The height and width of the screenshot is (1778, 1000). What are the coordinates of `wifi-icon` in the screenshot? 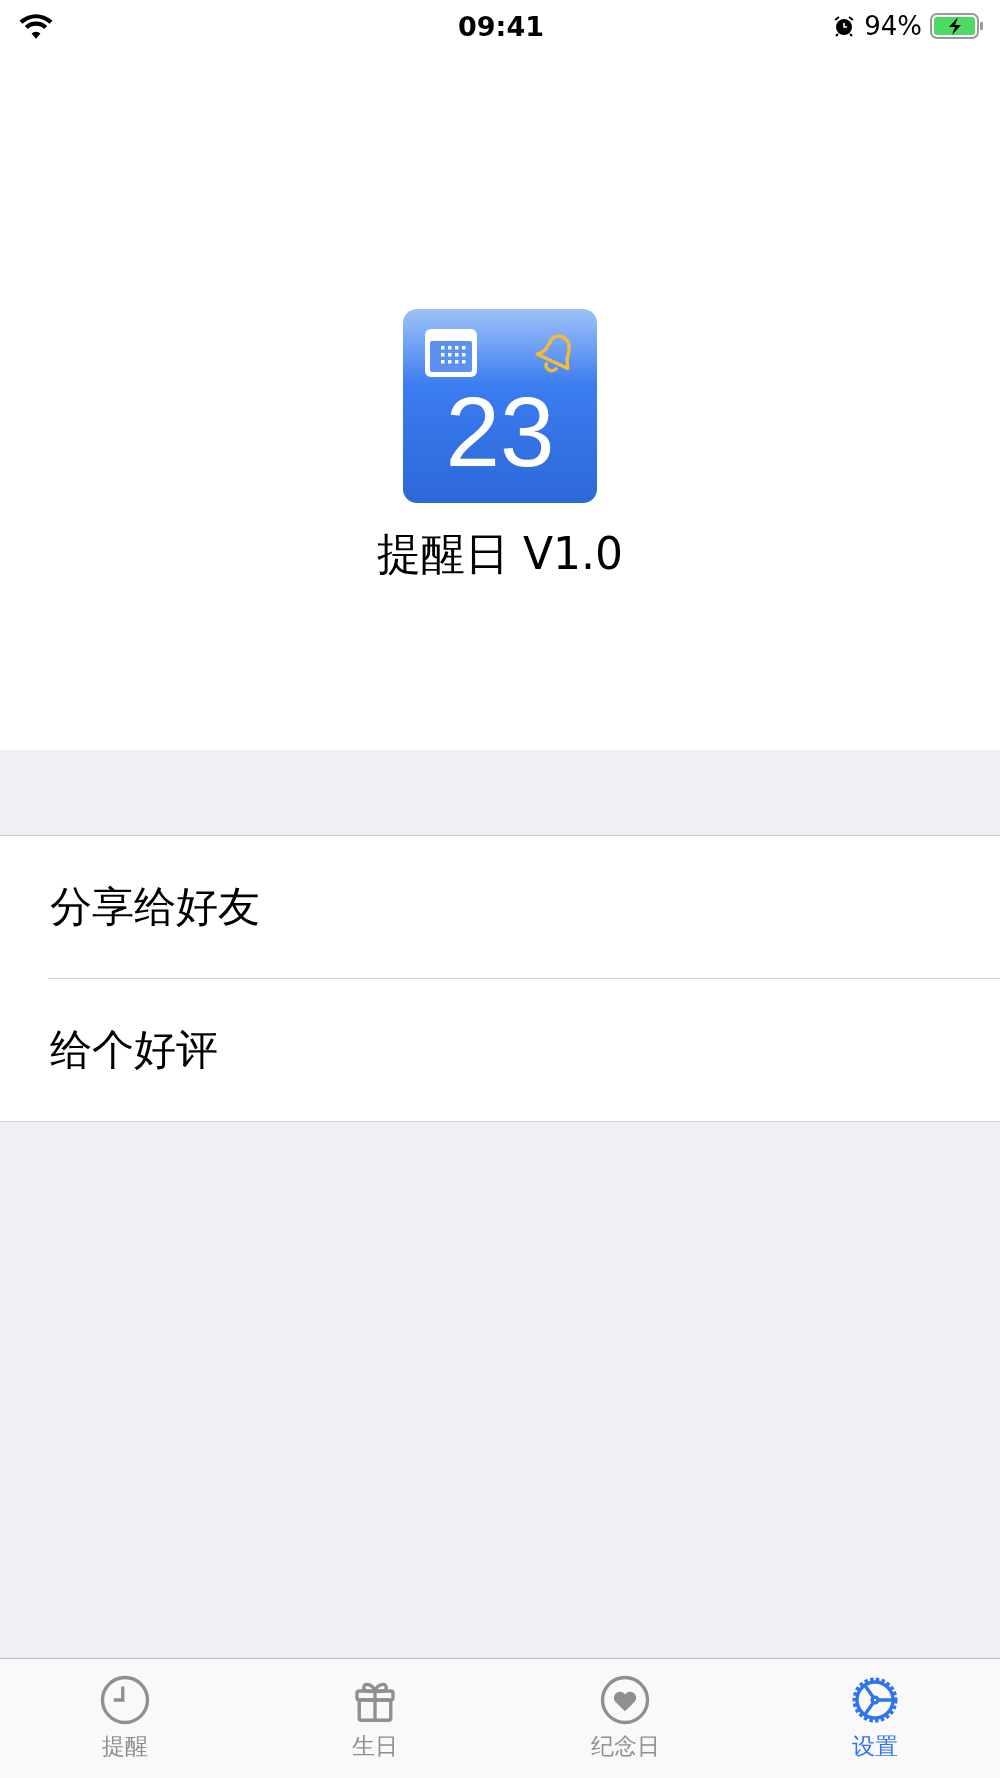 It's located at (36, 26).